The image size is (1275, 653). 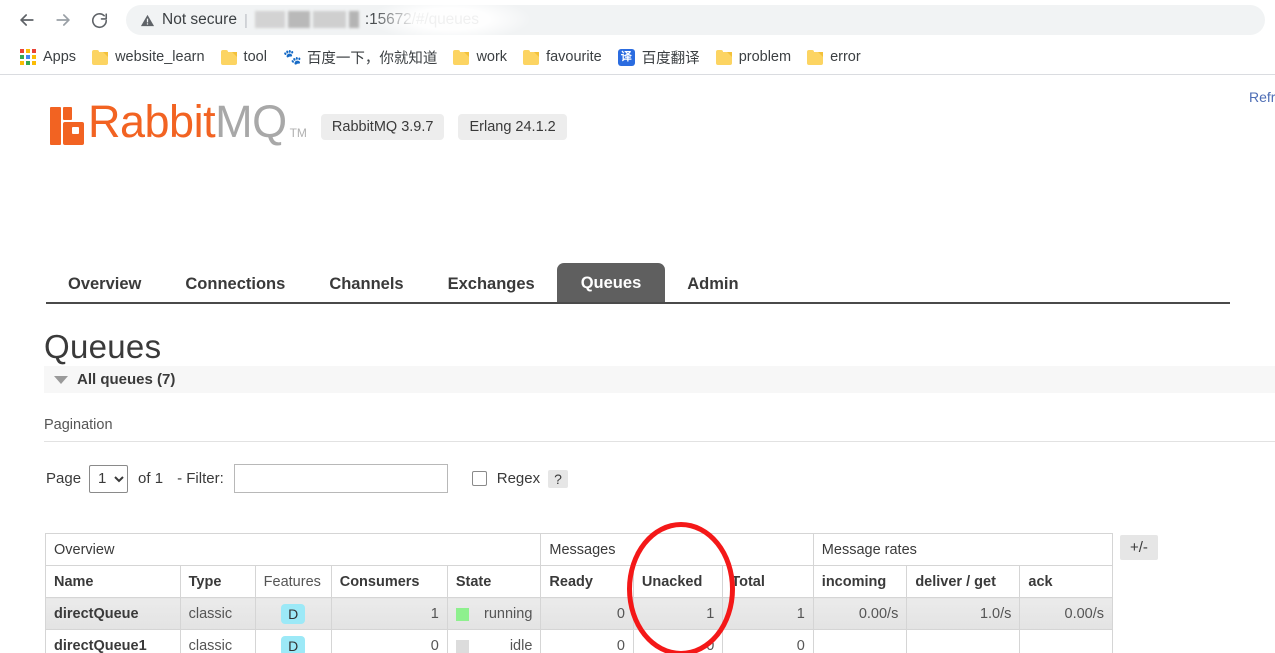 I want to click on cell-ack, so click(x=1066, y=641).